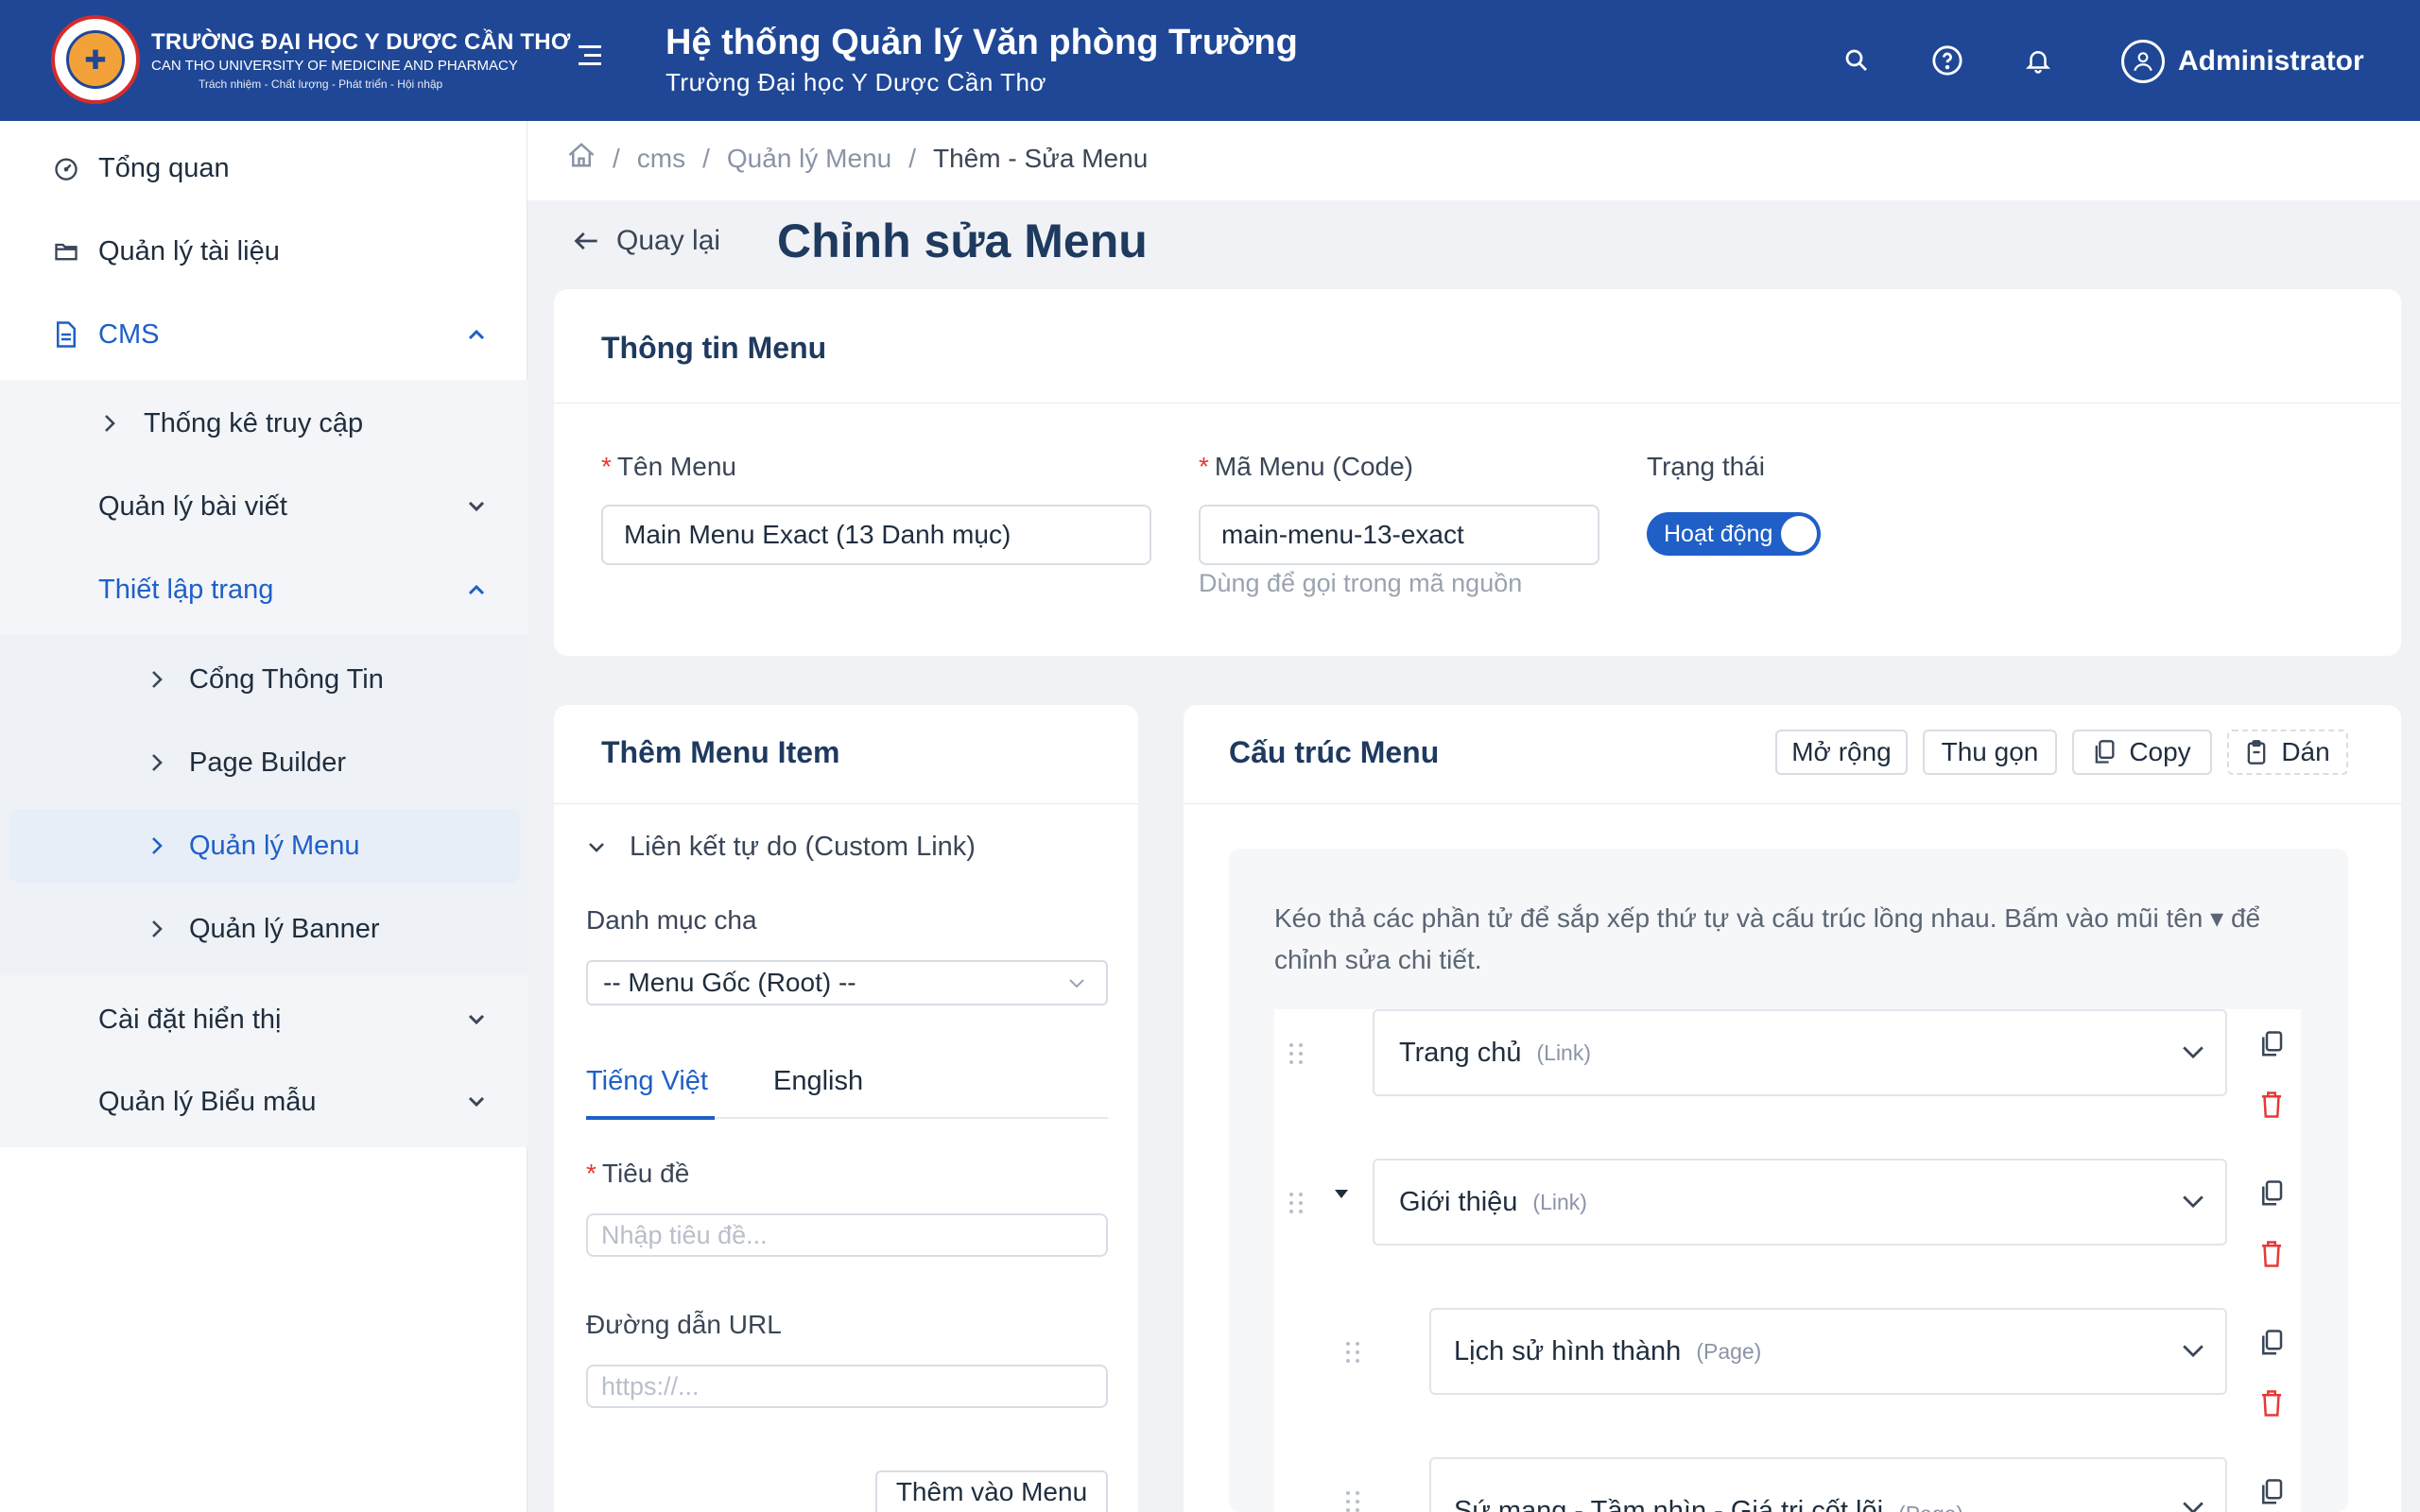 The image size is (2420, 1512). Describe the element at coordinates (1841, 752) in the screenshot. I see `expand-button: Mở rộng` at that location.